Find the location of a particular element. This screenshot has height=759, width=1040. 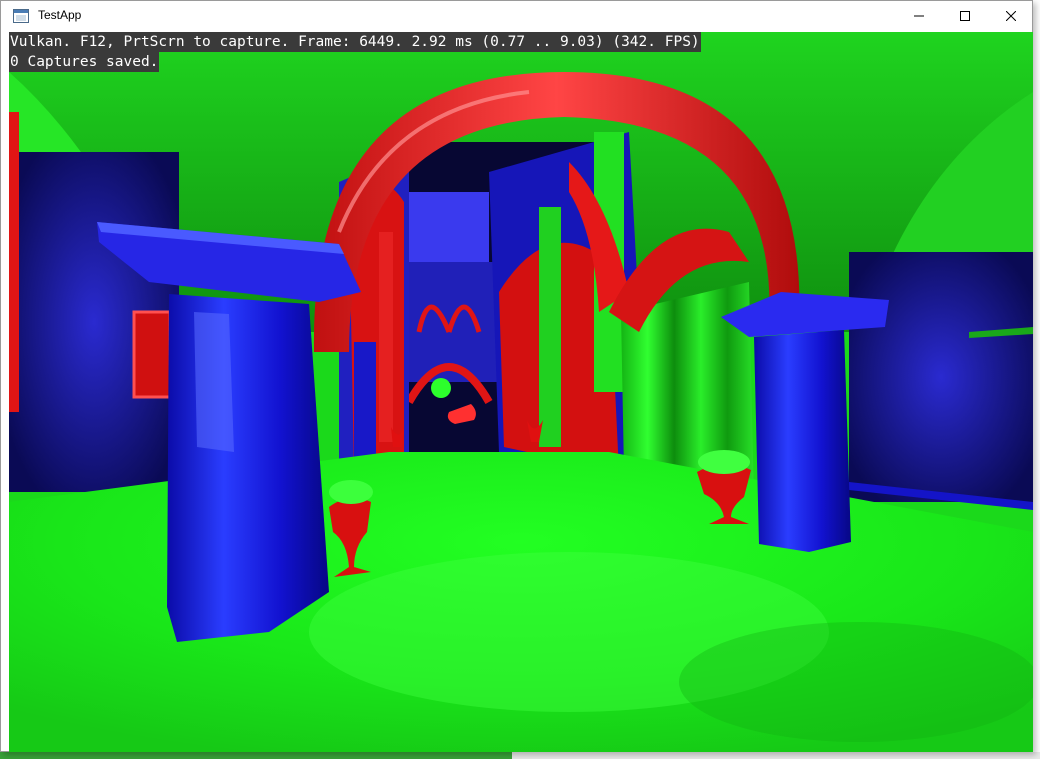

far-plant is located at coordinates (441, 388).